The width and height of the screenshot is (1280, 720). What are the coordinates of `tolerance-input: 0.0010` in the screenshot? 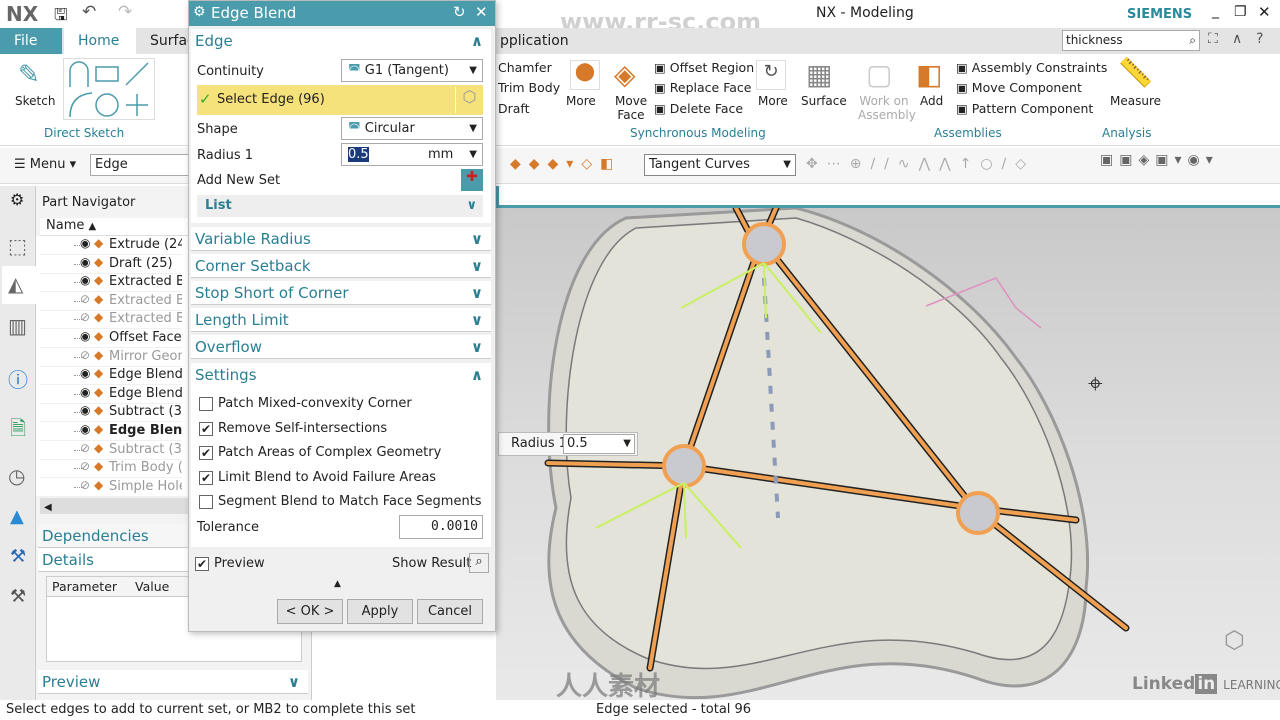 It's located at (441, 527).